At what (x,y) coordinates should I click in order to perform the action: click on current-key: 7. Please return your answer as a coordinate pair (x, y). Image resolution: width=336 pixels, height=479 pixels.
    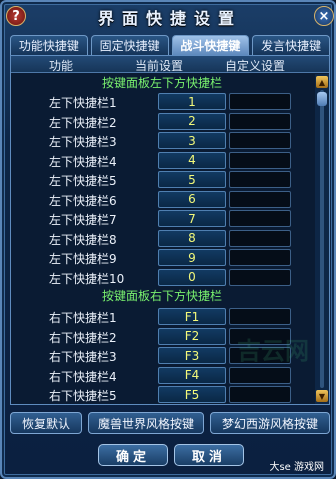
    Looking at the image, I should click on (192, 218).